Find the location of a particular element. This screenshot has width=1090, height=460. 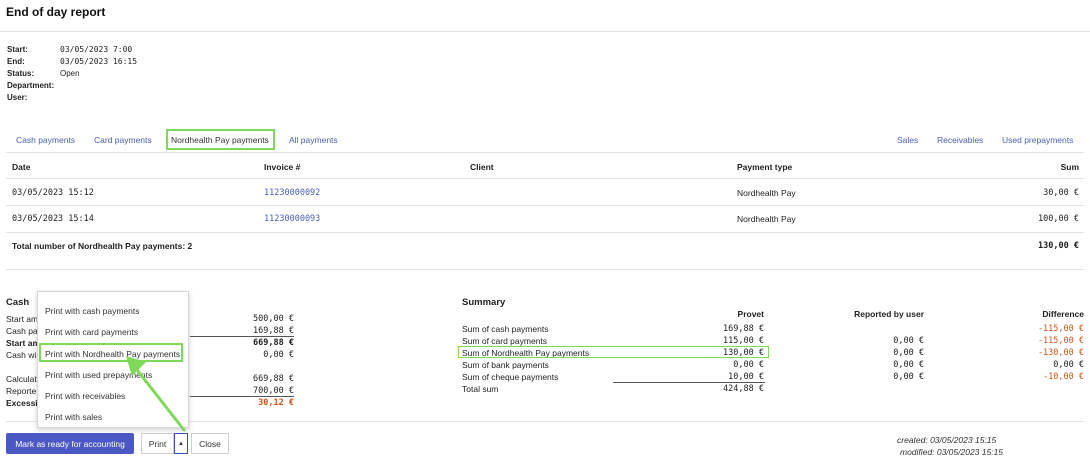

mark-ready-button: Mark as ready for accounting is located at coordinates (70, 443).